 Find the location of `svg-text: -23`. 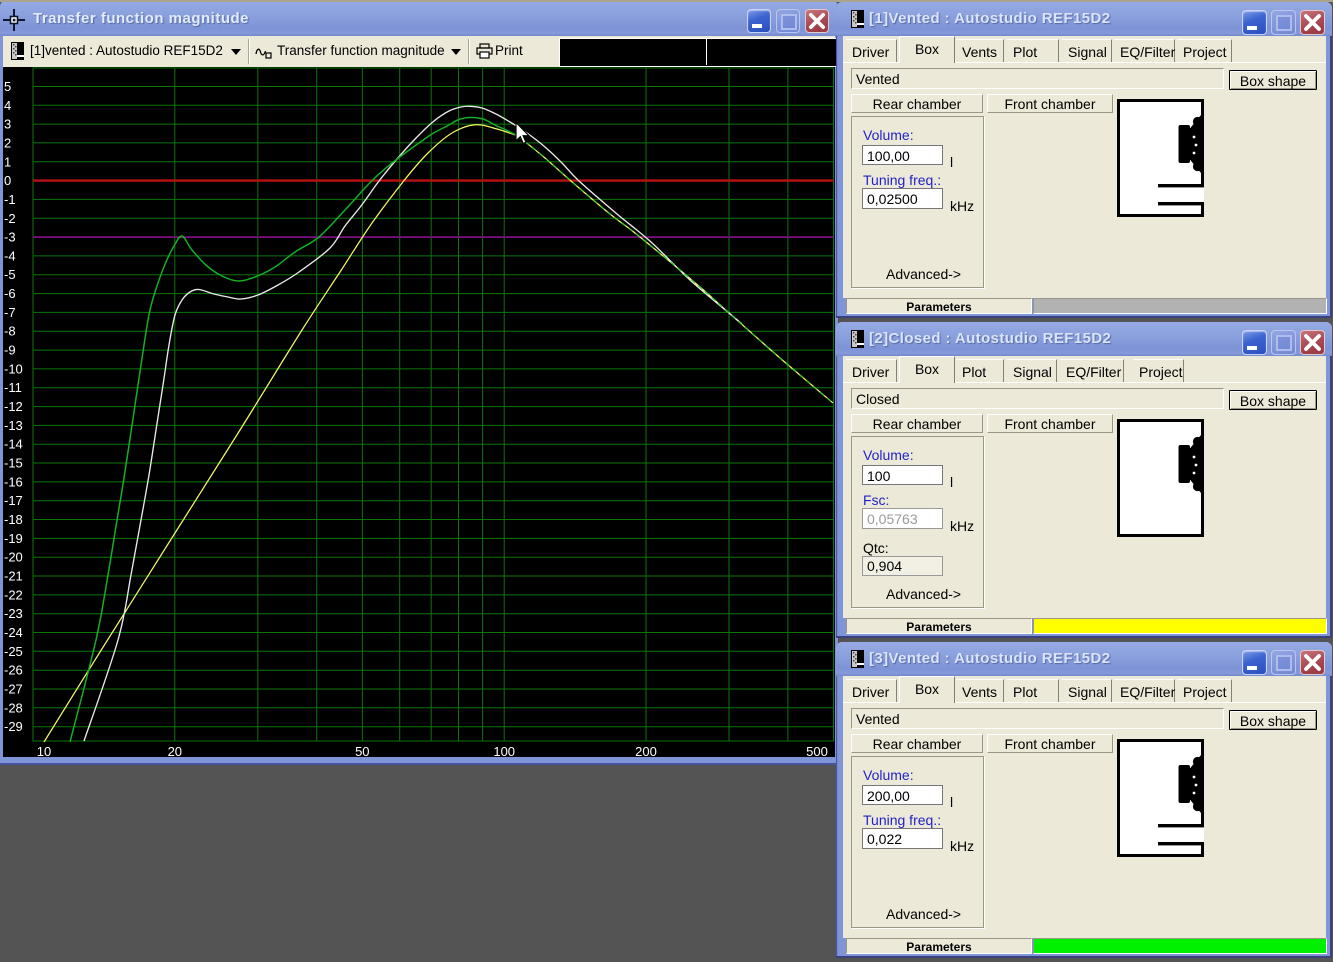

svg-text: -23 is located at coordinates (13, 613).